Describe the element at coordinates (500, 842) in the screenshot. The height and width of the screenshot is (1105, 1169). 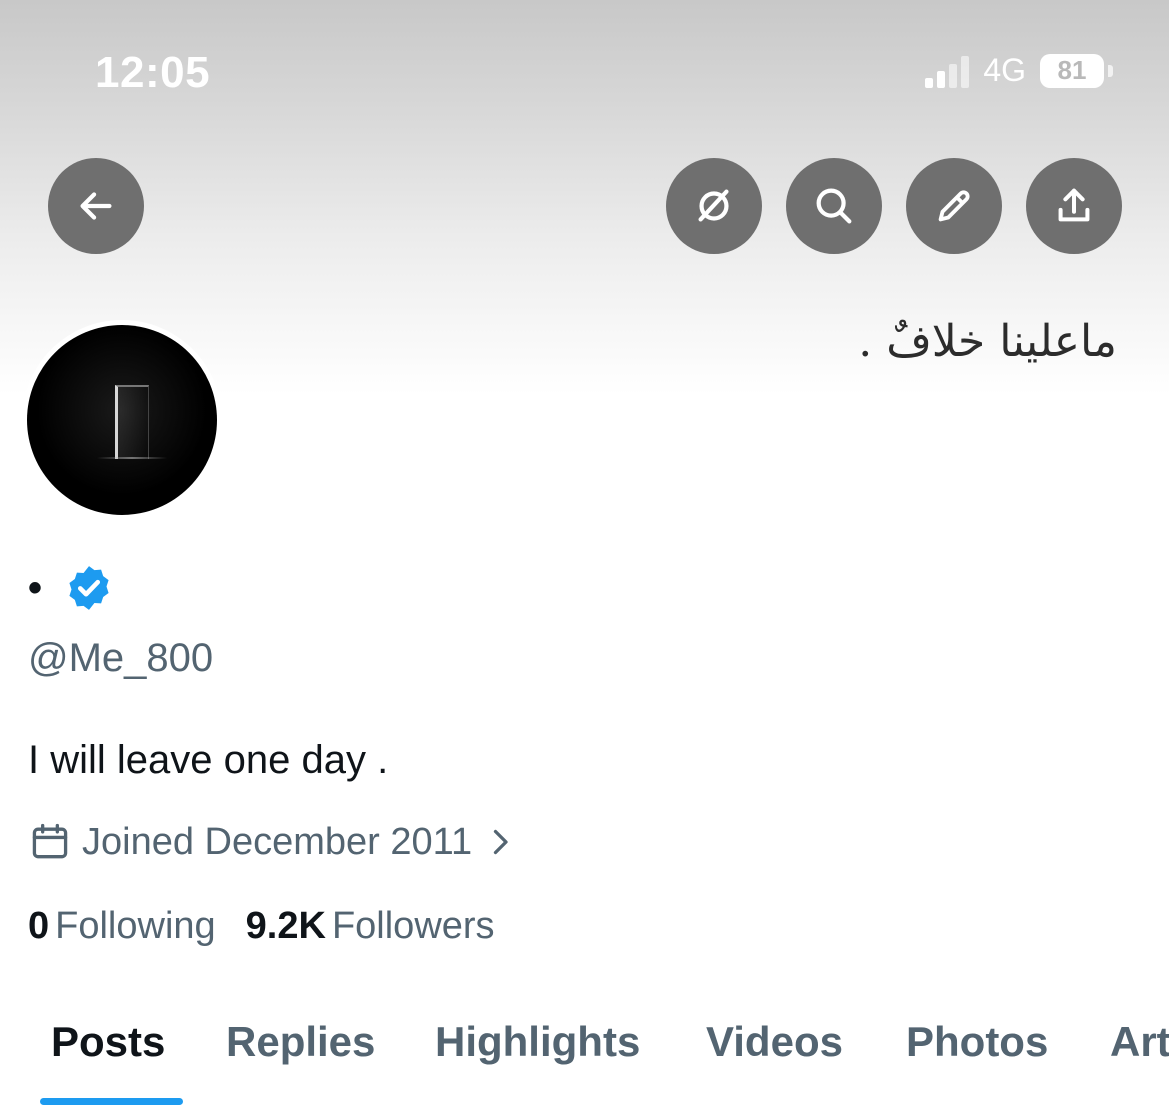
I see `chevron-right-icon` at that location.